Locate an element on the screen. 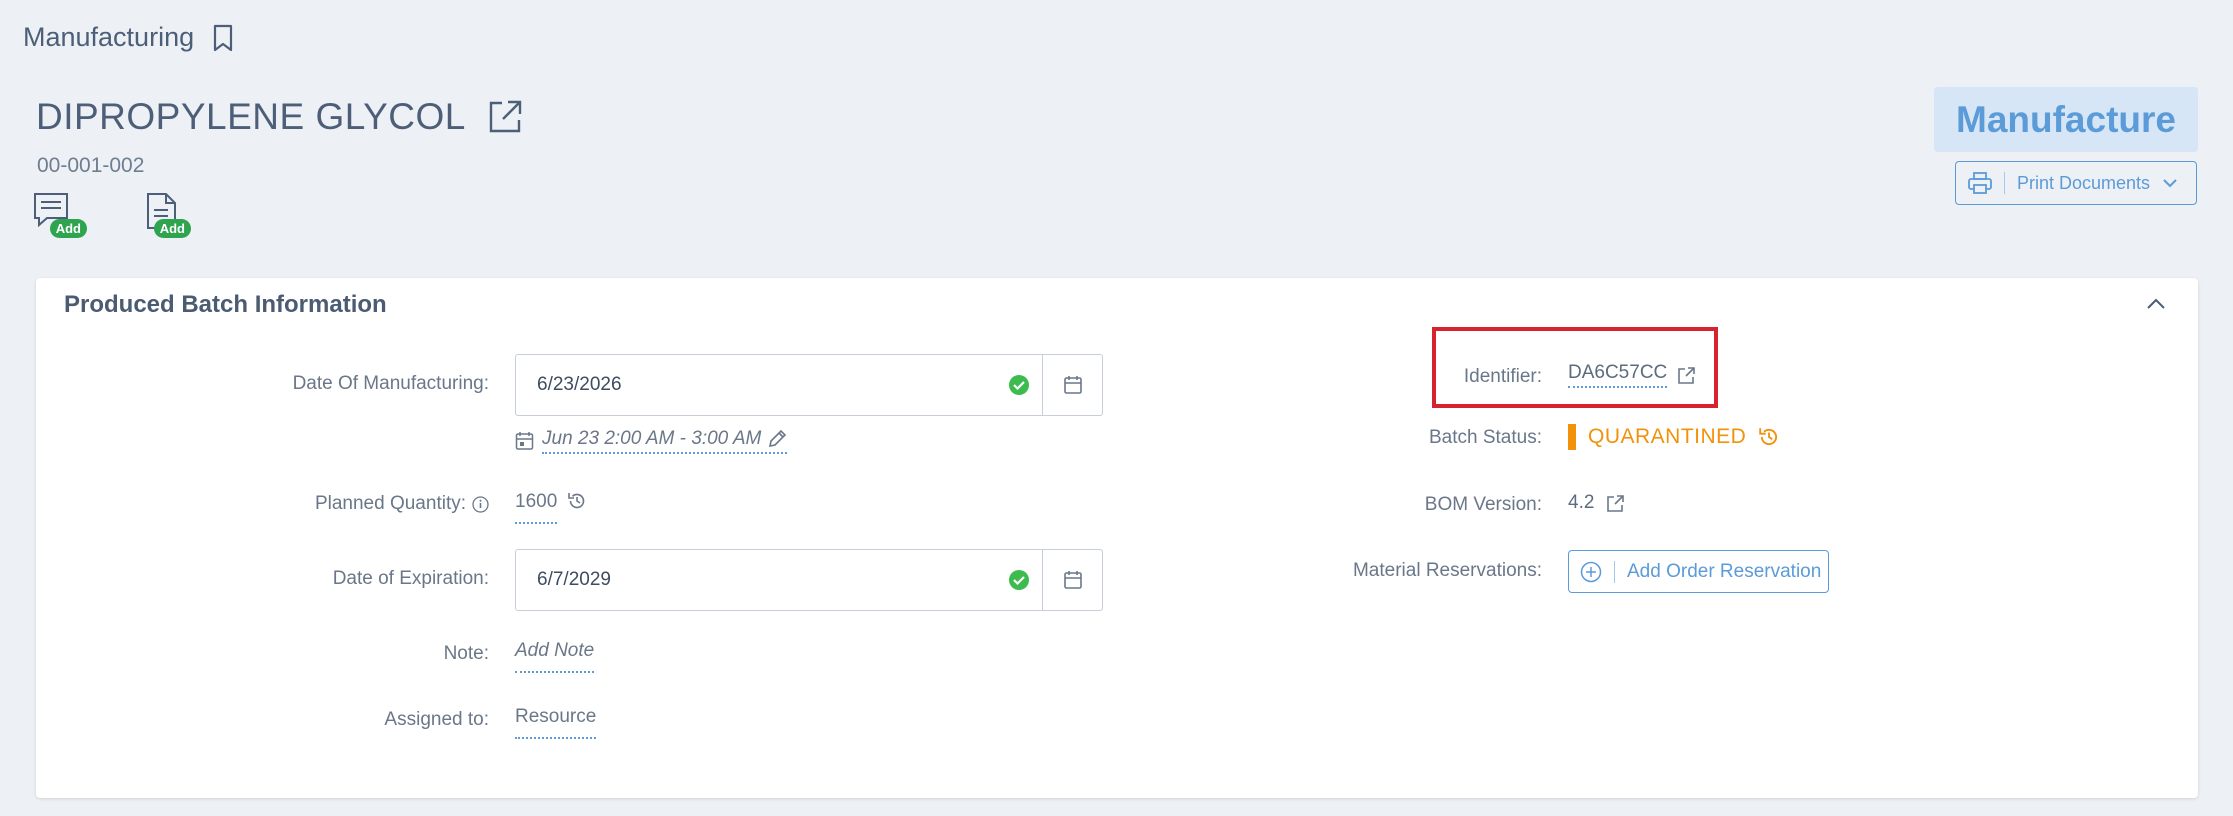 The height and width of the screenshot is (816, 2233). date-manufacturing-label: Date Of Manufacturing: is located at coordinates (390, 383).